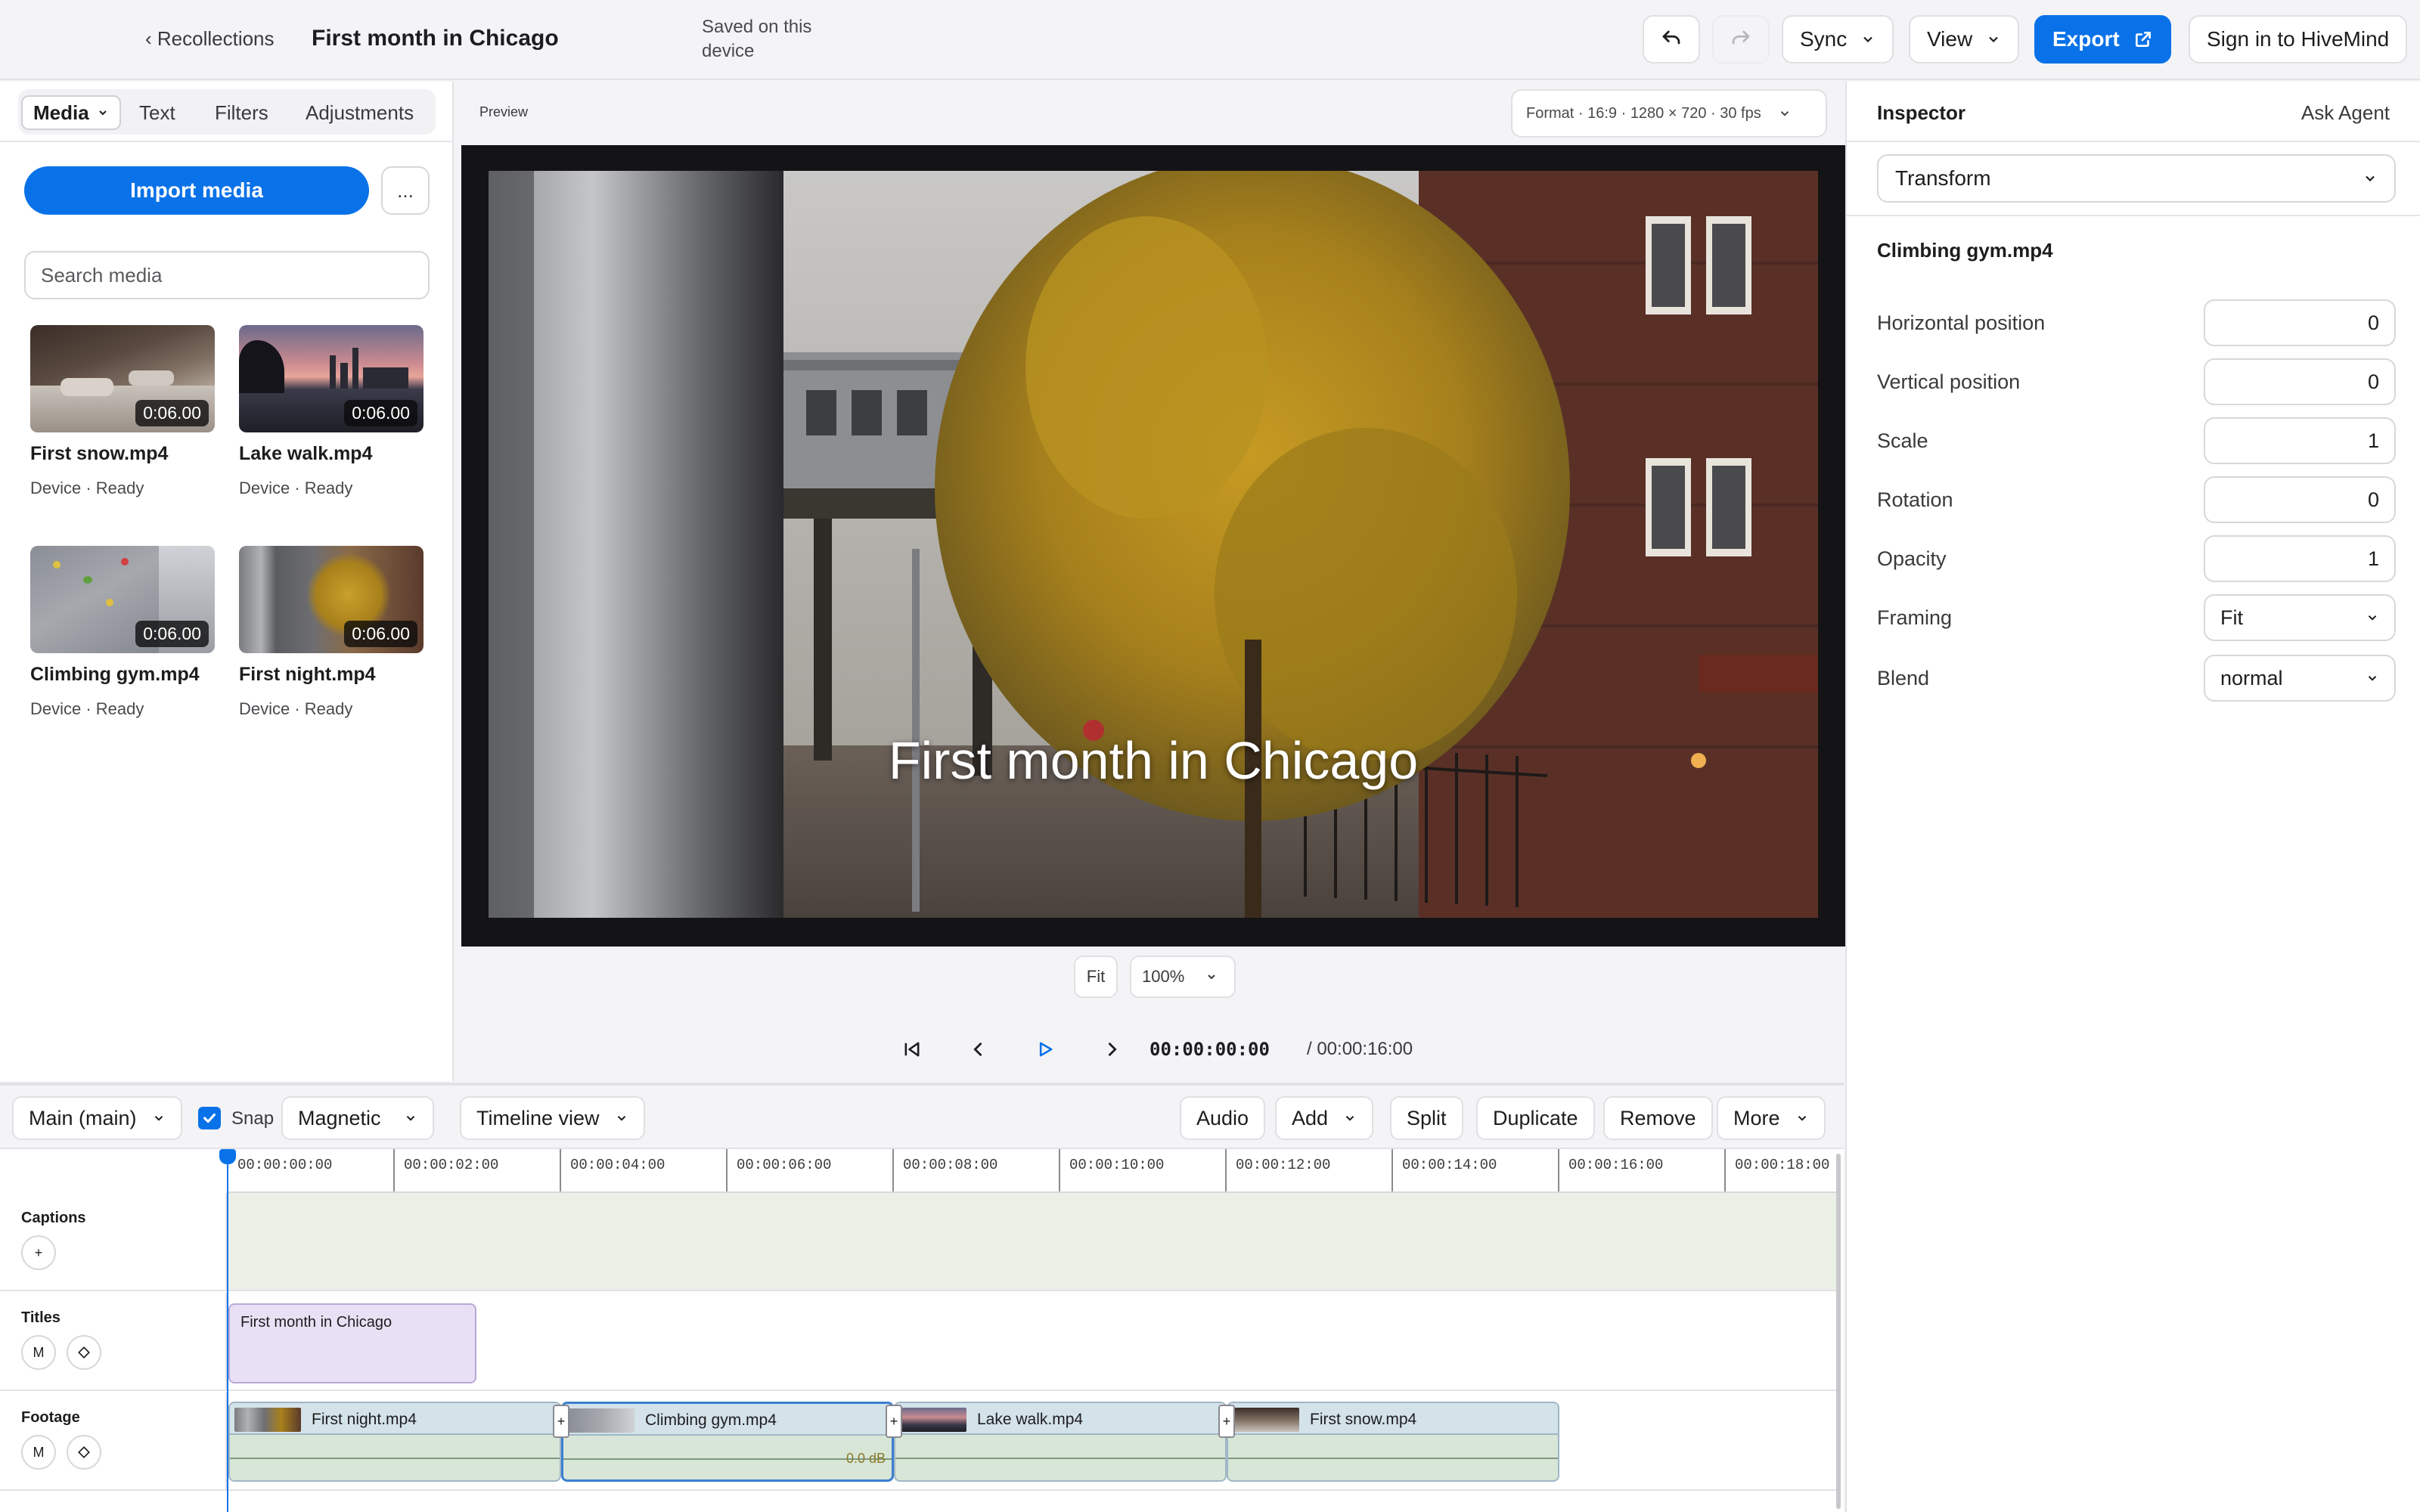 The image size is (2420, 1512). What do you see at coordinates (912, 1049) in the screenshot?
I see `skip-to-start-button` at bounding box center [912, 1049].